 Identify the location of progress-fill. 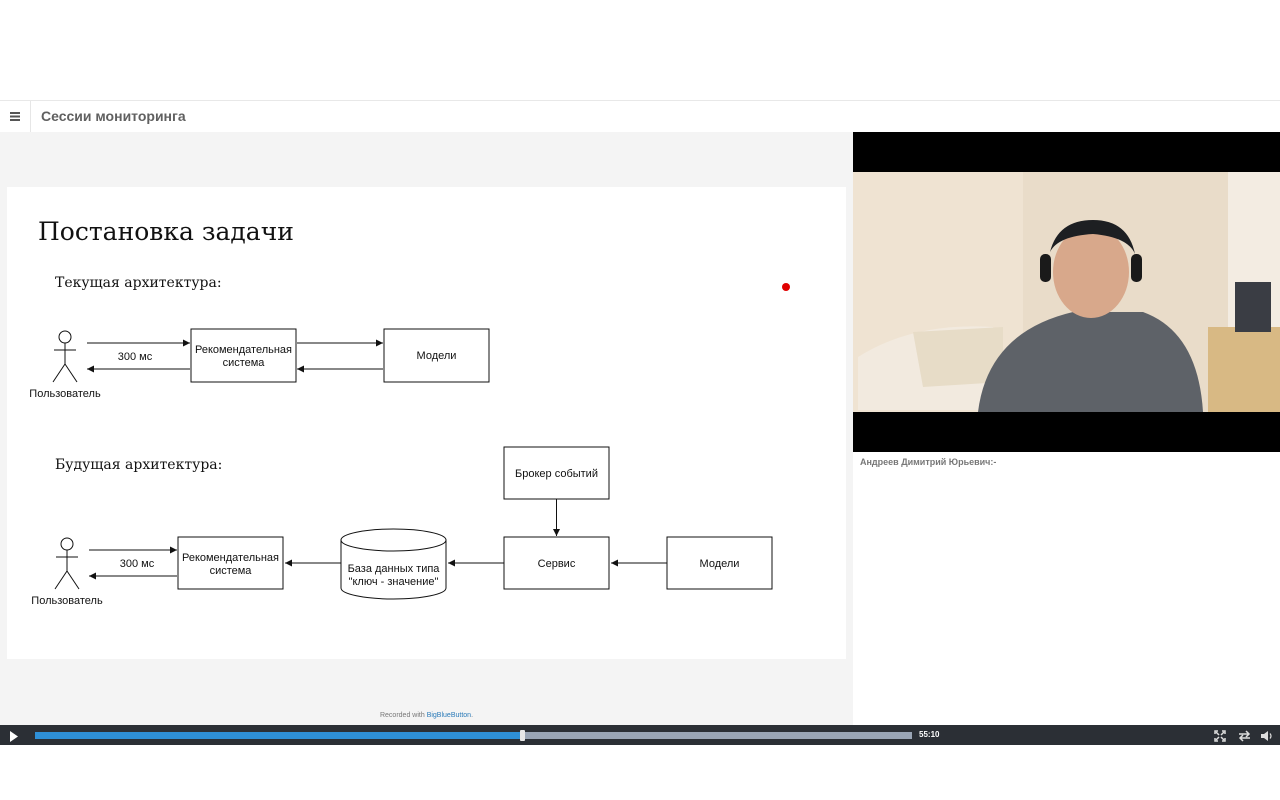
(278, 735).